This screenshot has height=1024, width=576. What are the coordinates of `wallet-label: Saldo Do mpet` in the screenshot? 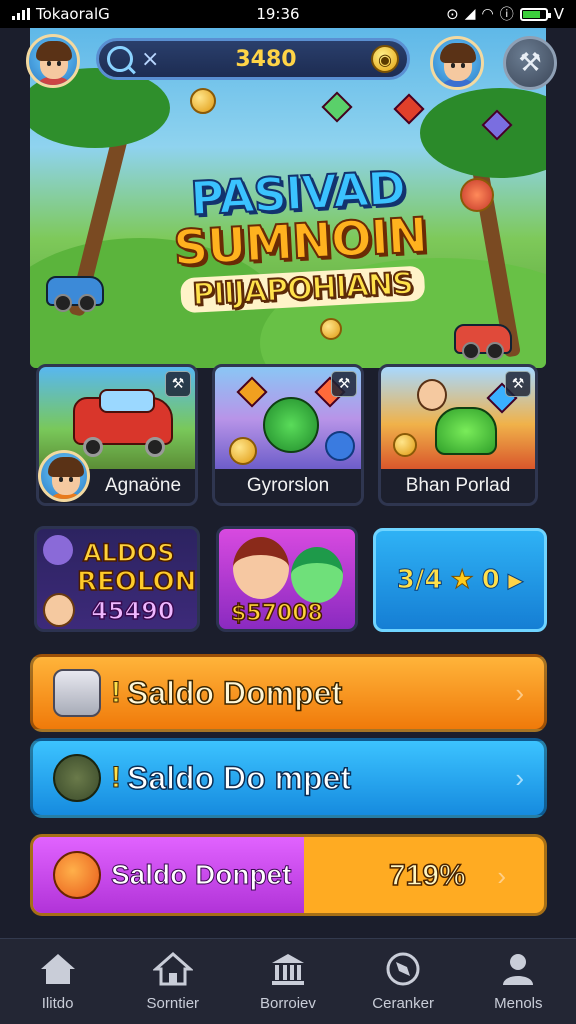 It's located at (239, 778).